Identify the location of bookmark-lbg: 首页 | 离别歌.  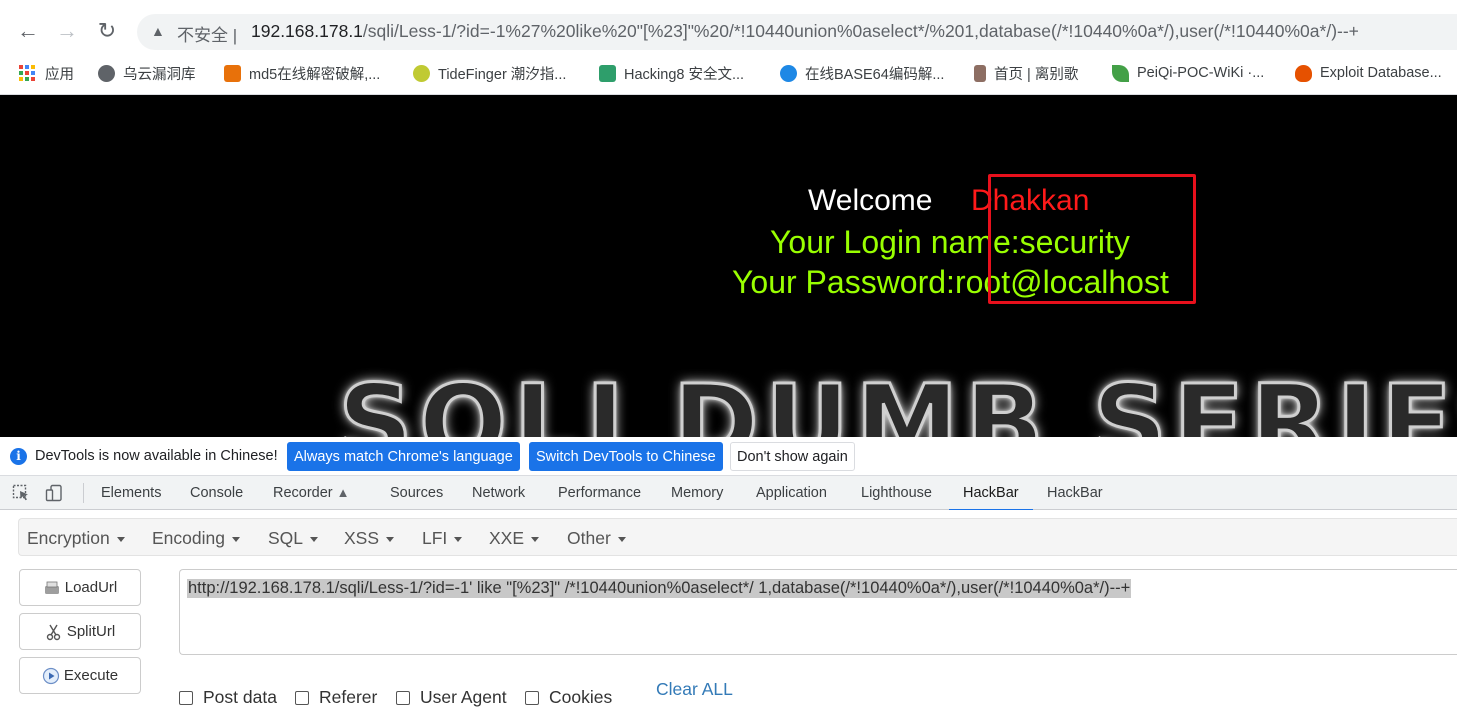
(1026, 73).